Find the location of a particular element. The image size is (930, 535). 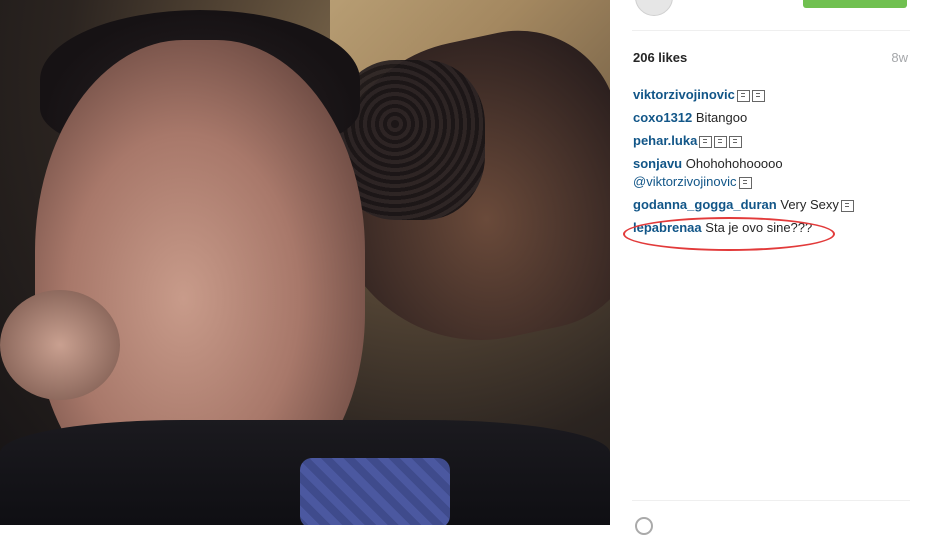

comment-text: Ohohohohooooo is located at coordinates (734, 163).